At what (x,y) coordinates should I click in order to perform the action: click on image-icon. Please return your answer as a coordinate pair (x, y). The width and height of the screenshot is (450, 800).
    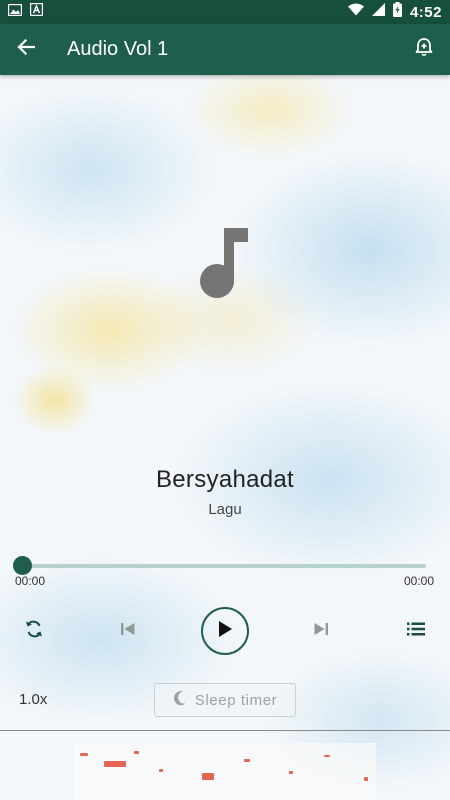
    Looking at the image, I should click on (15, 12).